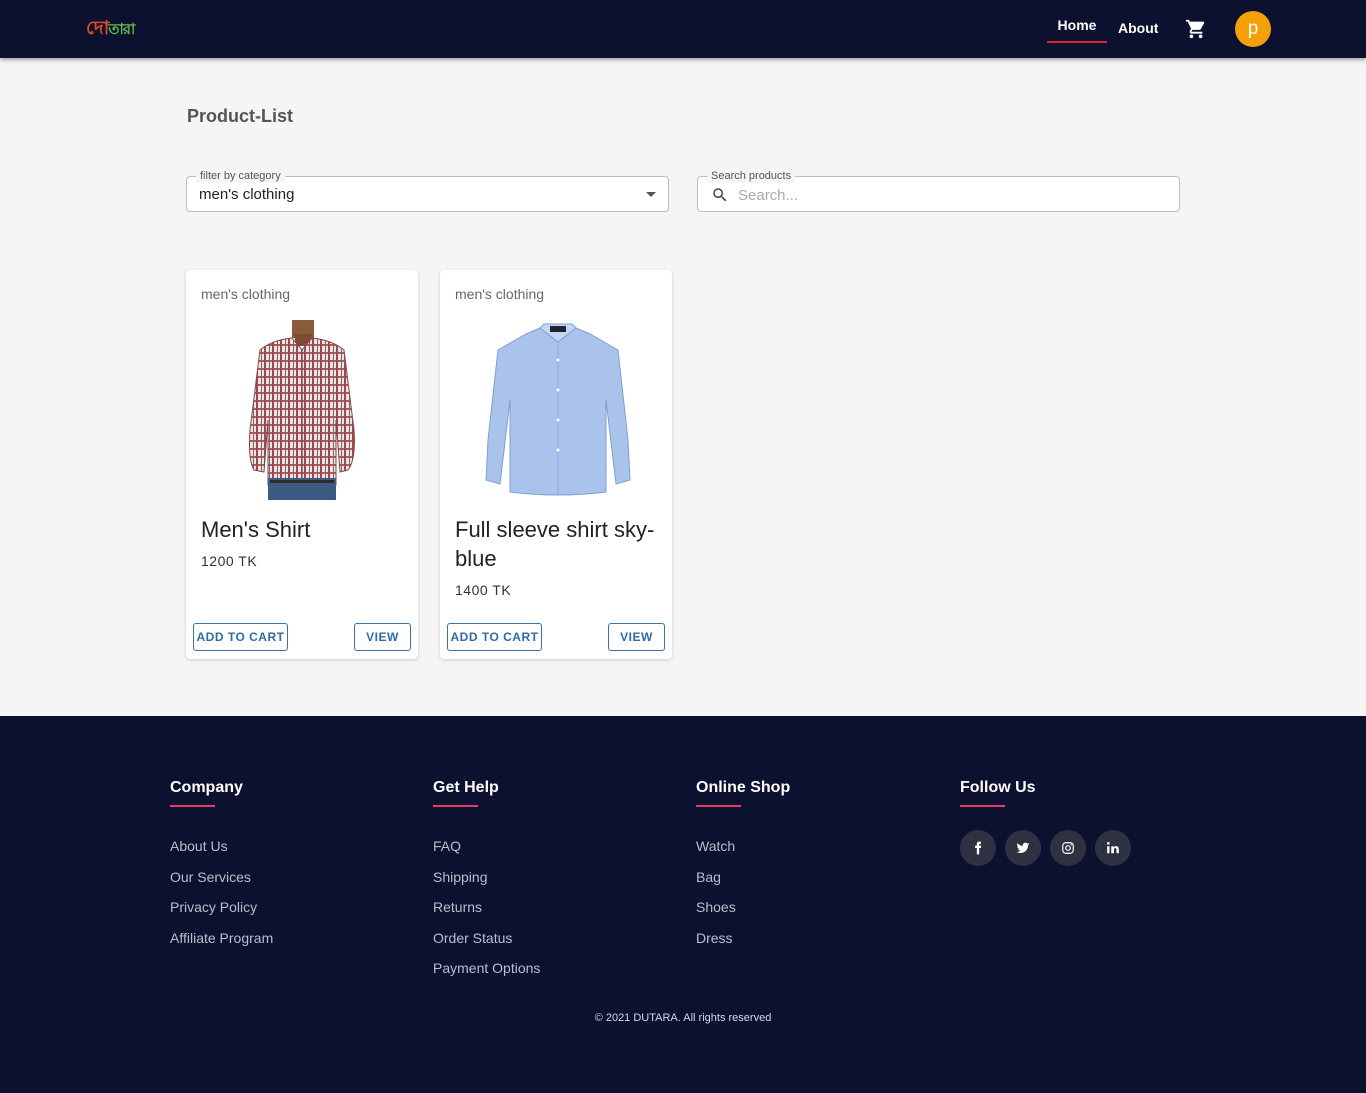 The image size is (1366, 1093). Describe the element at coordinates (221, 907) in the screenshot. I see `footer-link: Privacy Policy` at that location.